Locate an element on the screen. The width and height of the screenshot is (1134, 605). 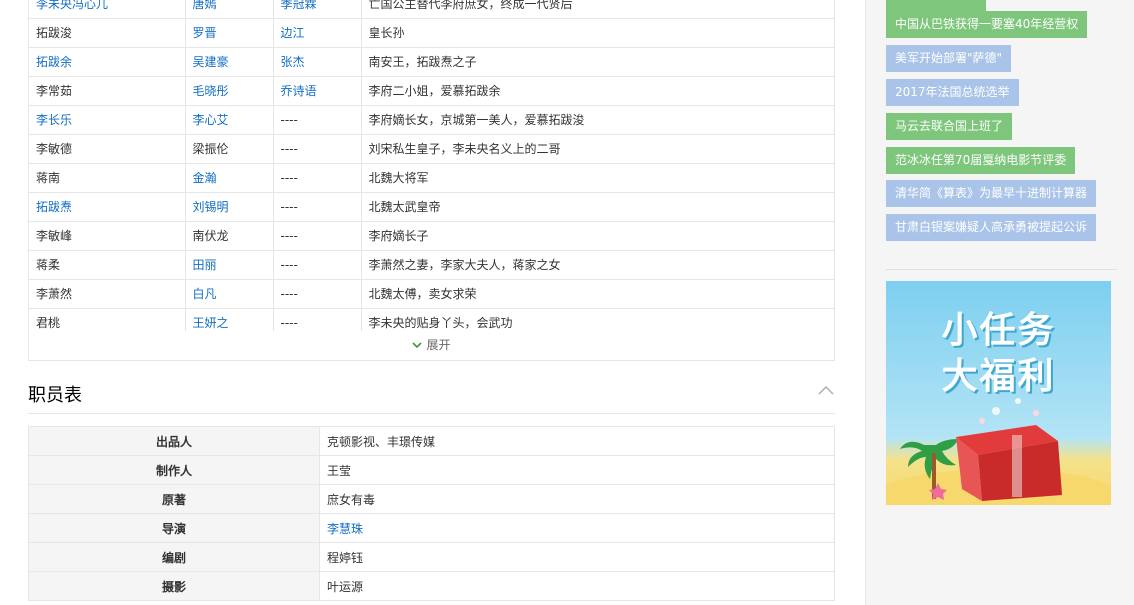
hot-topic-tag: 马云去联合国上班了 is located at coordinates (949, 126).